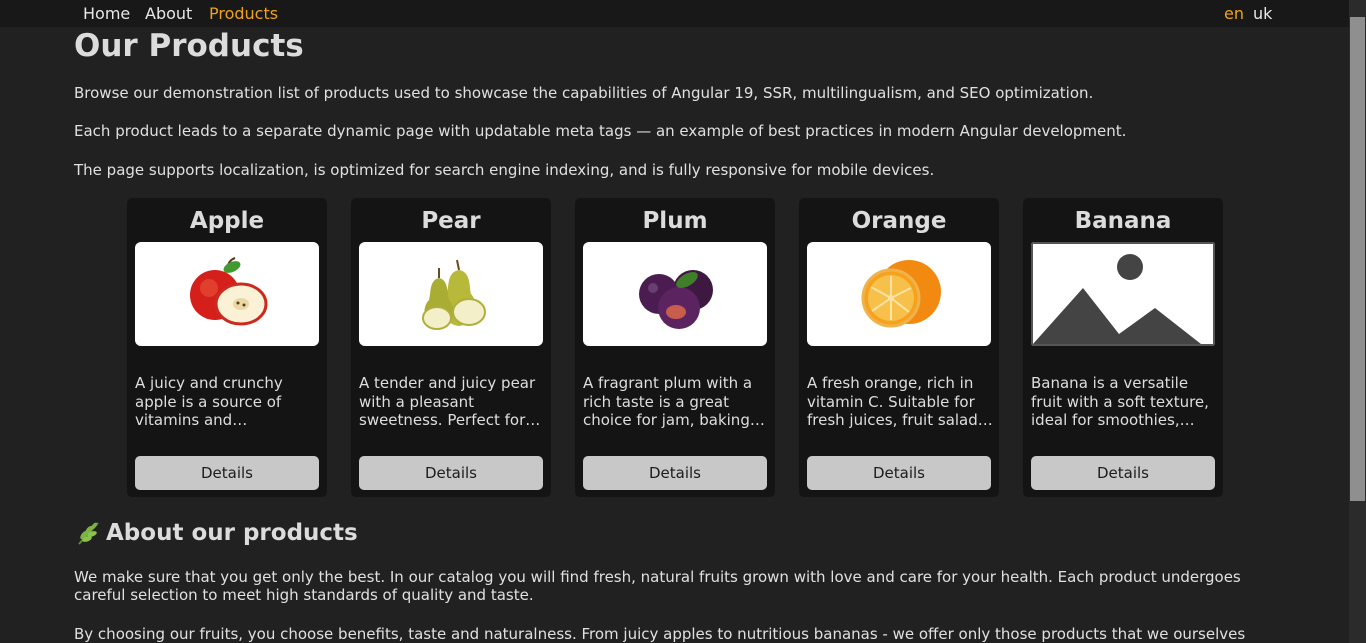 The height and width of the screenshot is (643, 1366). Describe the element at coordinates (1123, 294) in the screenshot. I see `image-placeholder-icon` at that location.